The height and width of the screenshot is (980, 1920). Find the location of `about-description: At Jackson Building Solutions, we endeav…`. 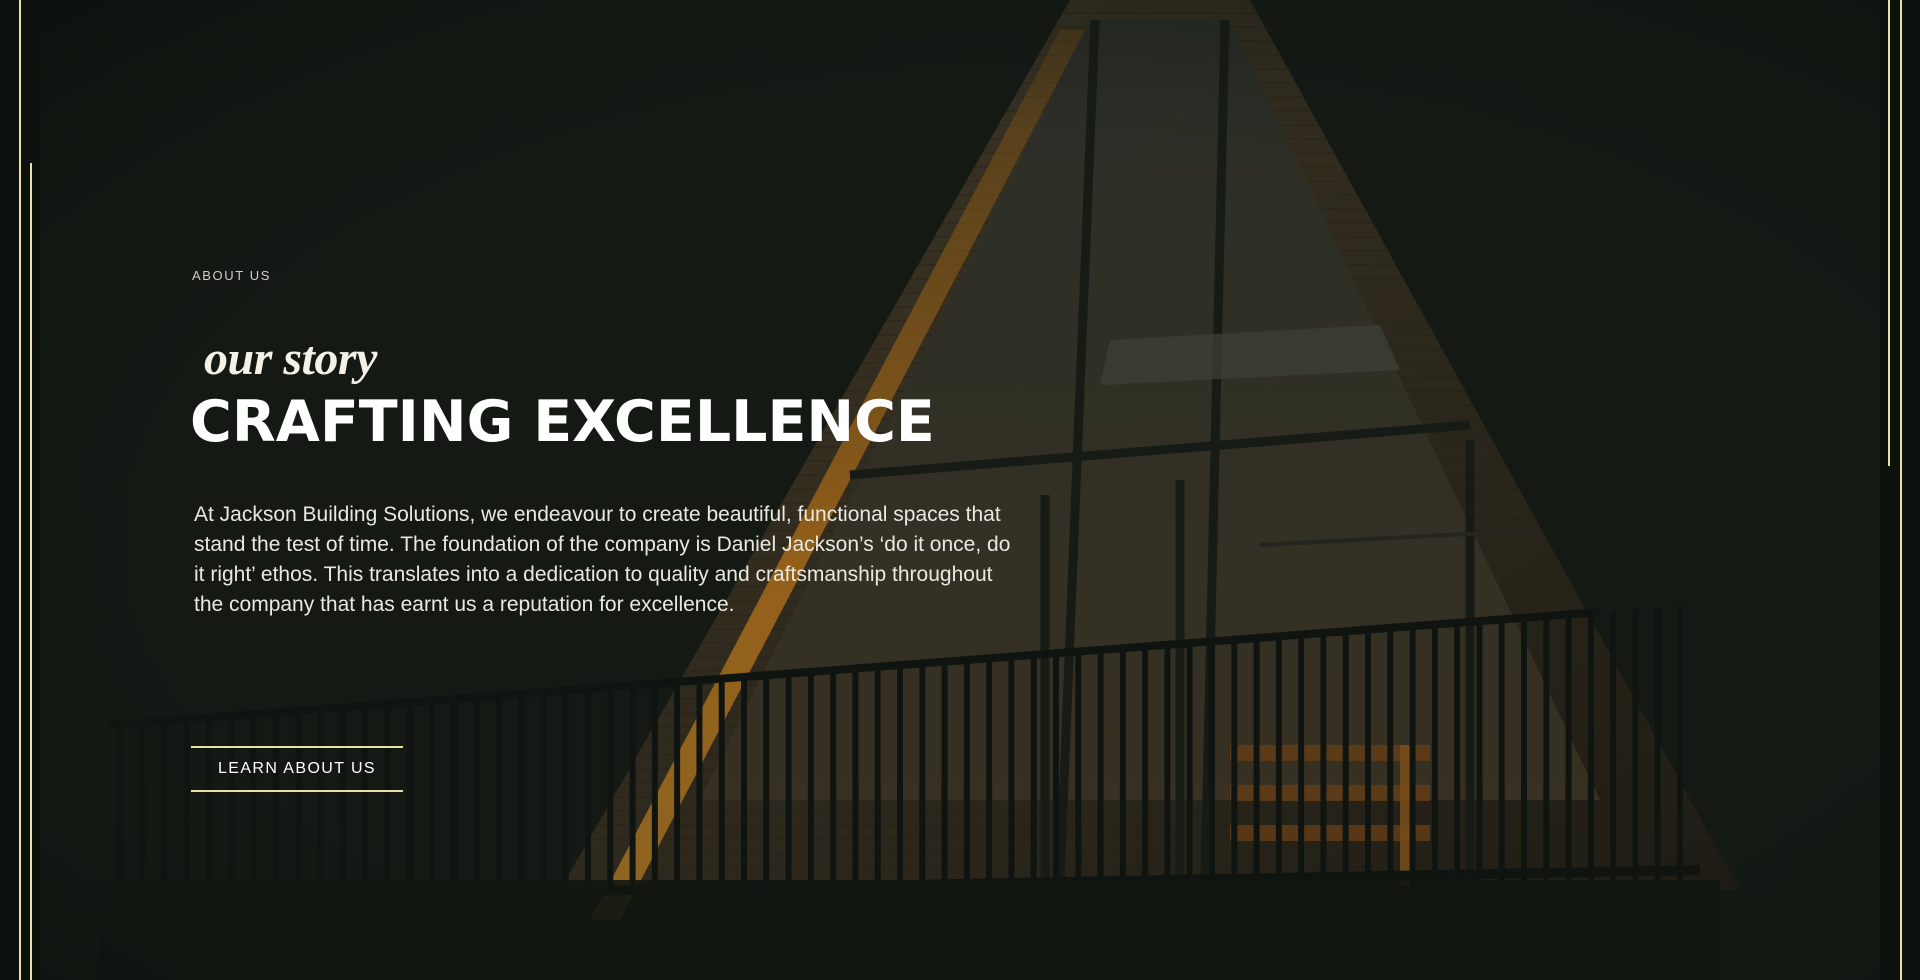

about-description: At Jackson Building Solutions, we endeav… is located at coordinates (602, 559).